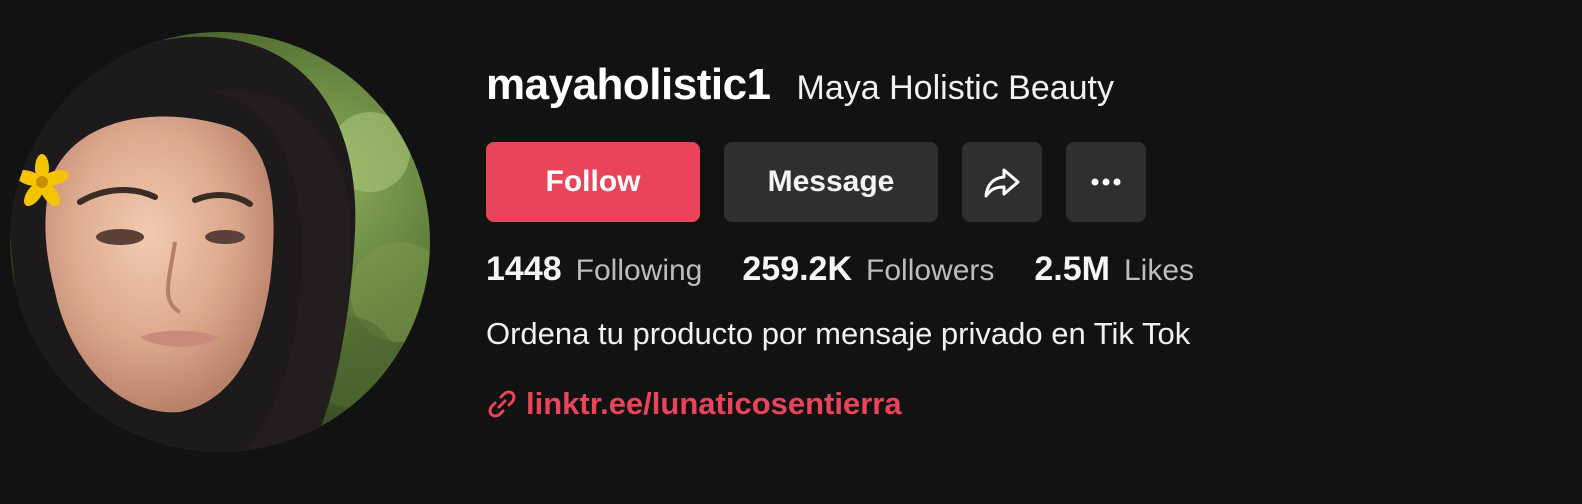 This screenshot has height=504, width=1582. Describe the element at coordinates (714, 404) in the screenshot. I see `link-text: linktr.ee/lunaticosentierra` at that location.